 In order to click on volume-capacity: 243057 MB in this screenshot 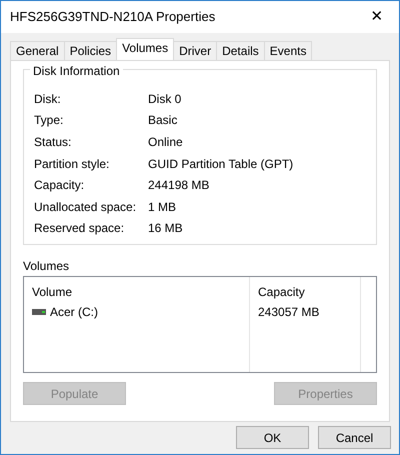, I will do `click(289, 312)`.